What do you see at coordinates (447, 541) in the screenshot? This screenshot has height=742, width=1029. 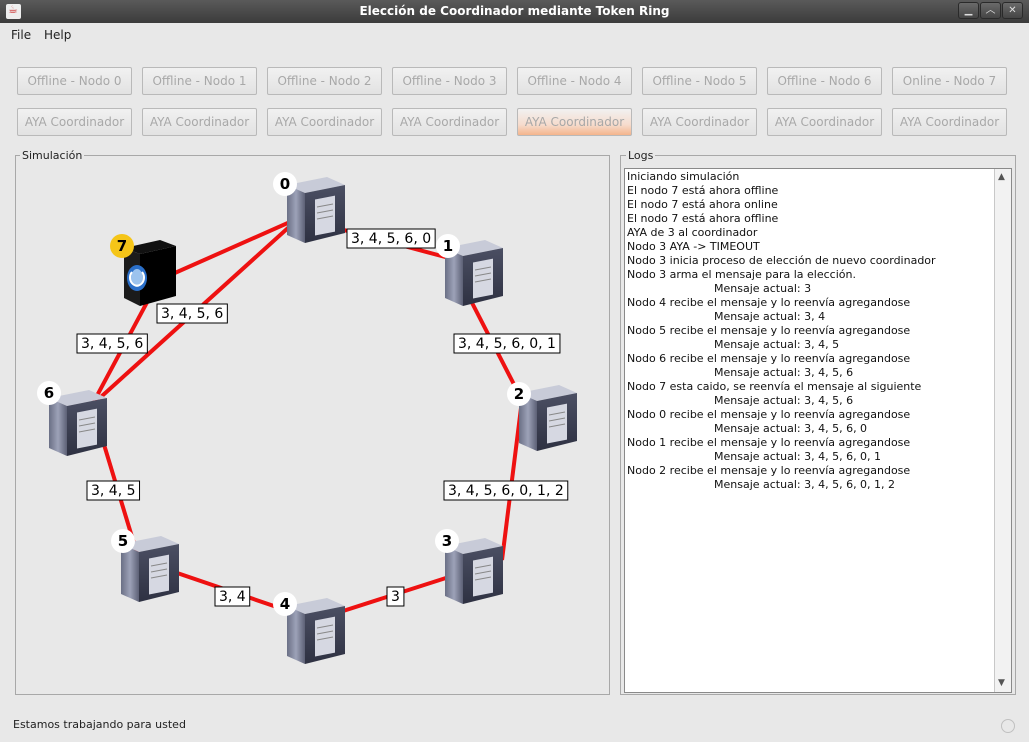 I see `node-id-label: 3` at bounding box center [447, 541].